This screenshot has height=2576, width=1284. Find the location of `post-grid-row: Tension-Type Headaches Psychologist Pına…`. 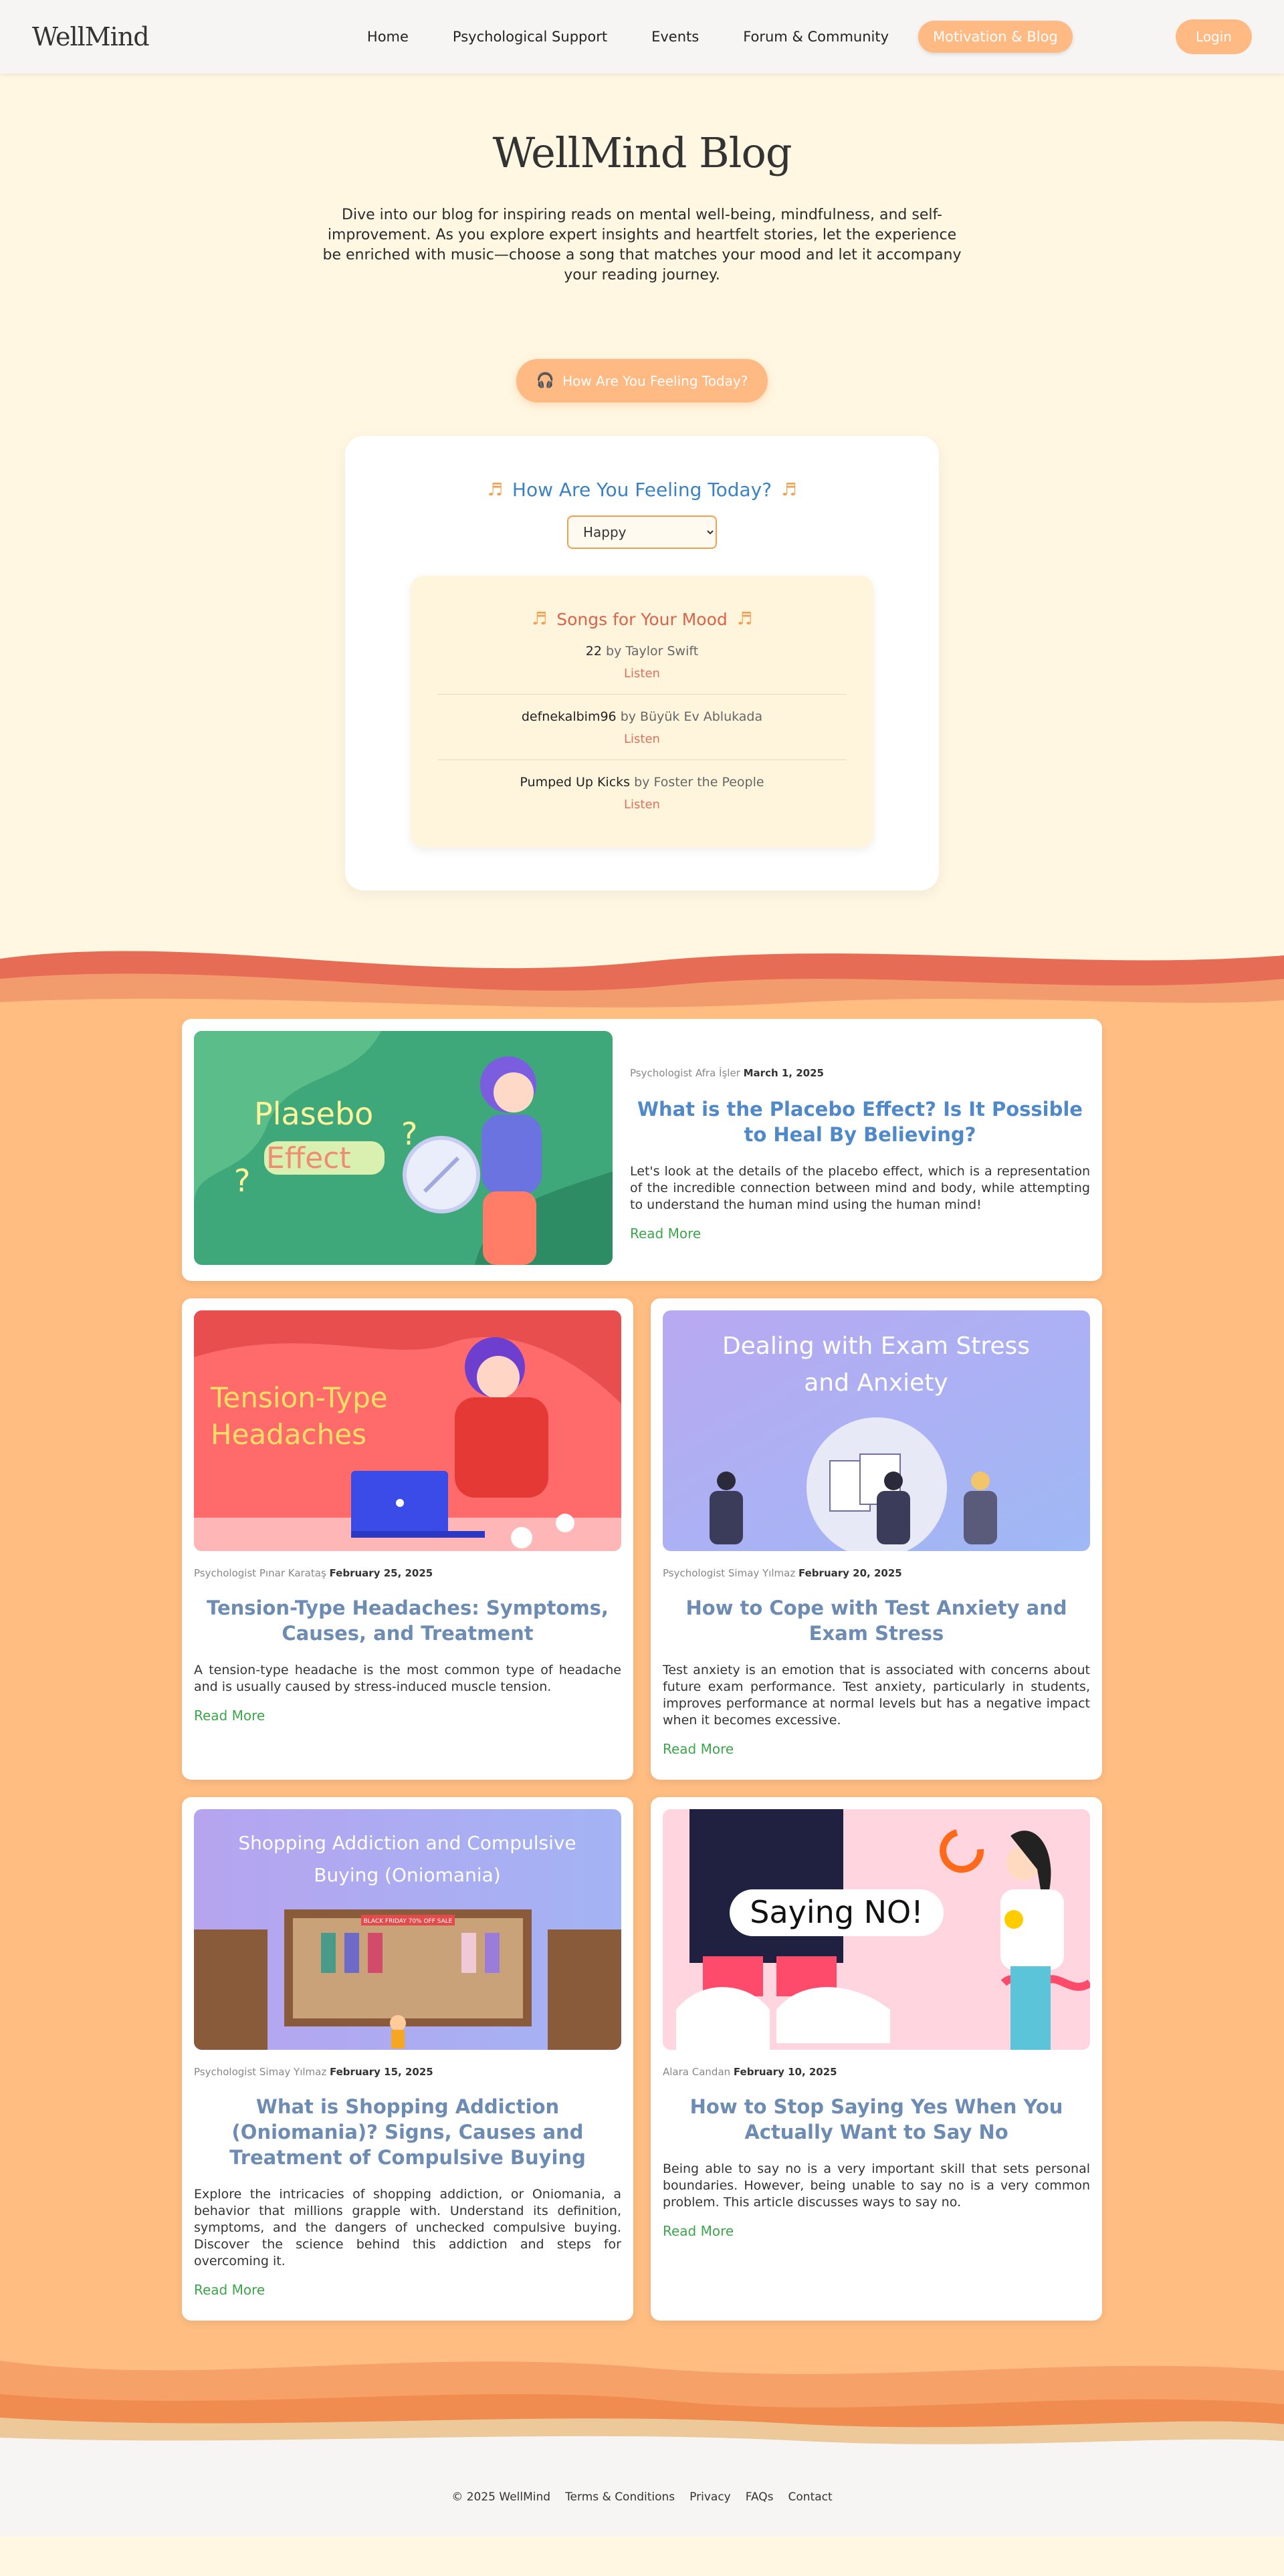

post-grid-row: Tension-Type Headaches Psychologist Pına… is located at coordinates (642, 1539).